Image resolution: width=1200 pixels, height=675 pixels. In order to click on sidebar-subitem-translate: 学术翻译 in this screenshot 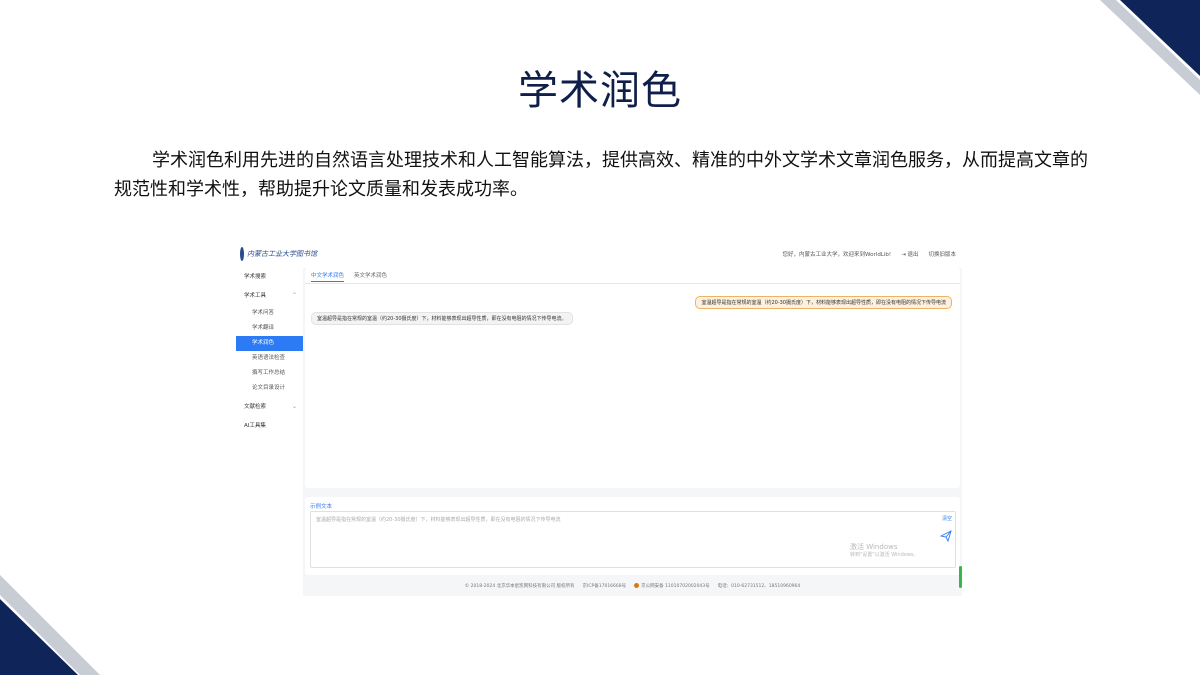, I will do `click(269, 328)`.